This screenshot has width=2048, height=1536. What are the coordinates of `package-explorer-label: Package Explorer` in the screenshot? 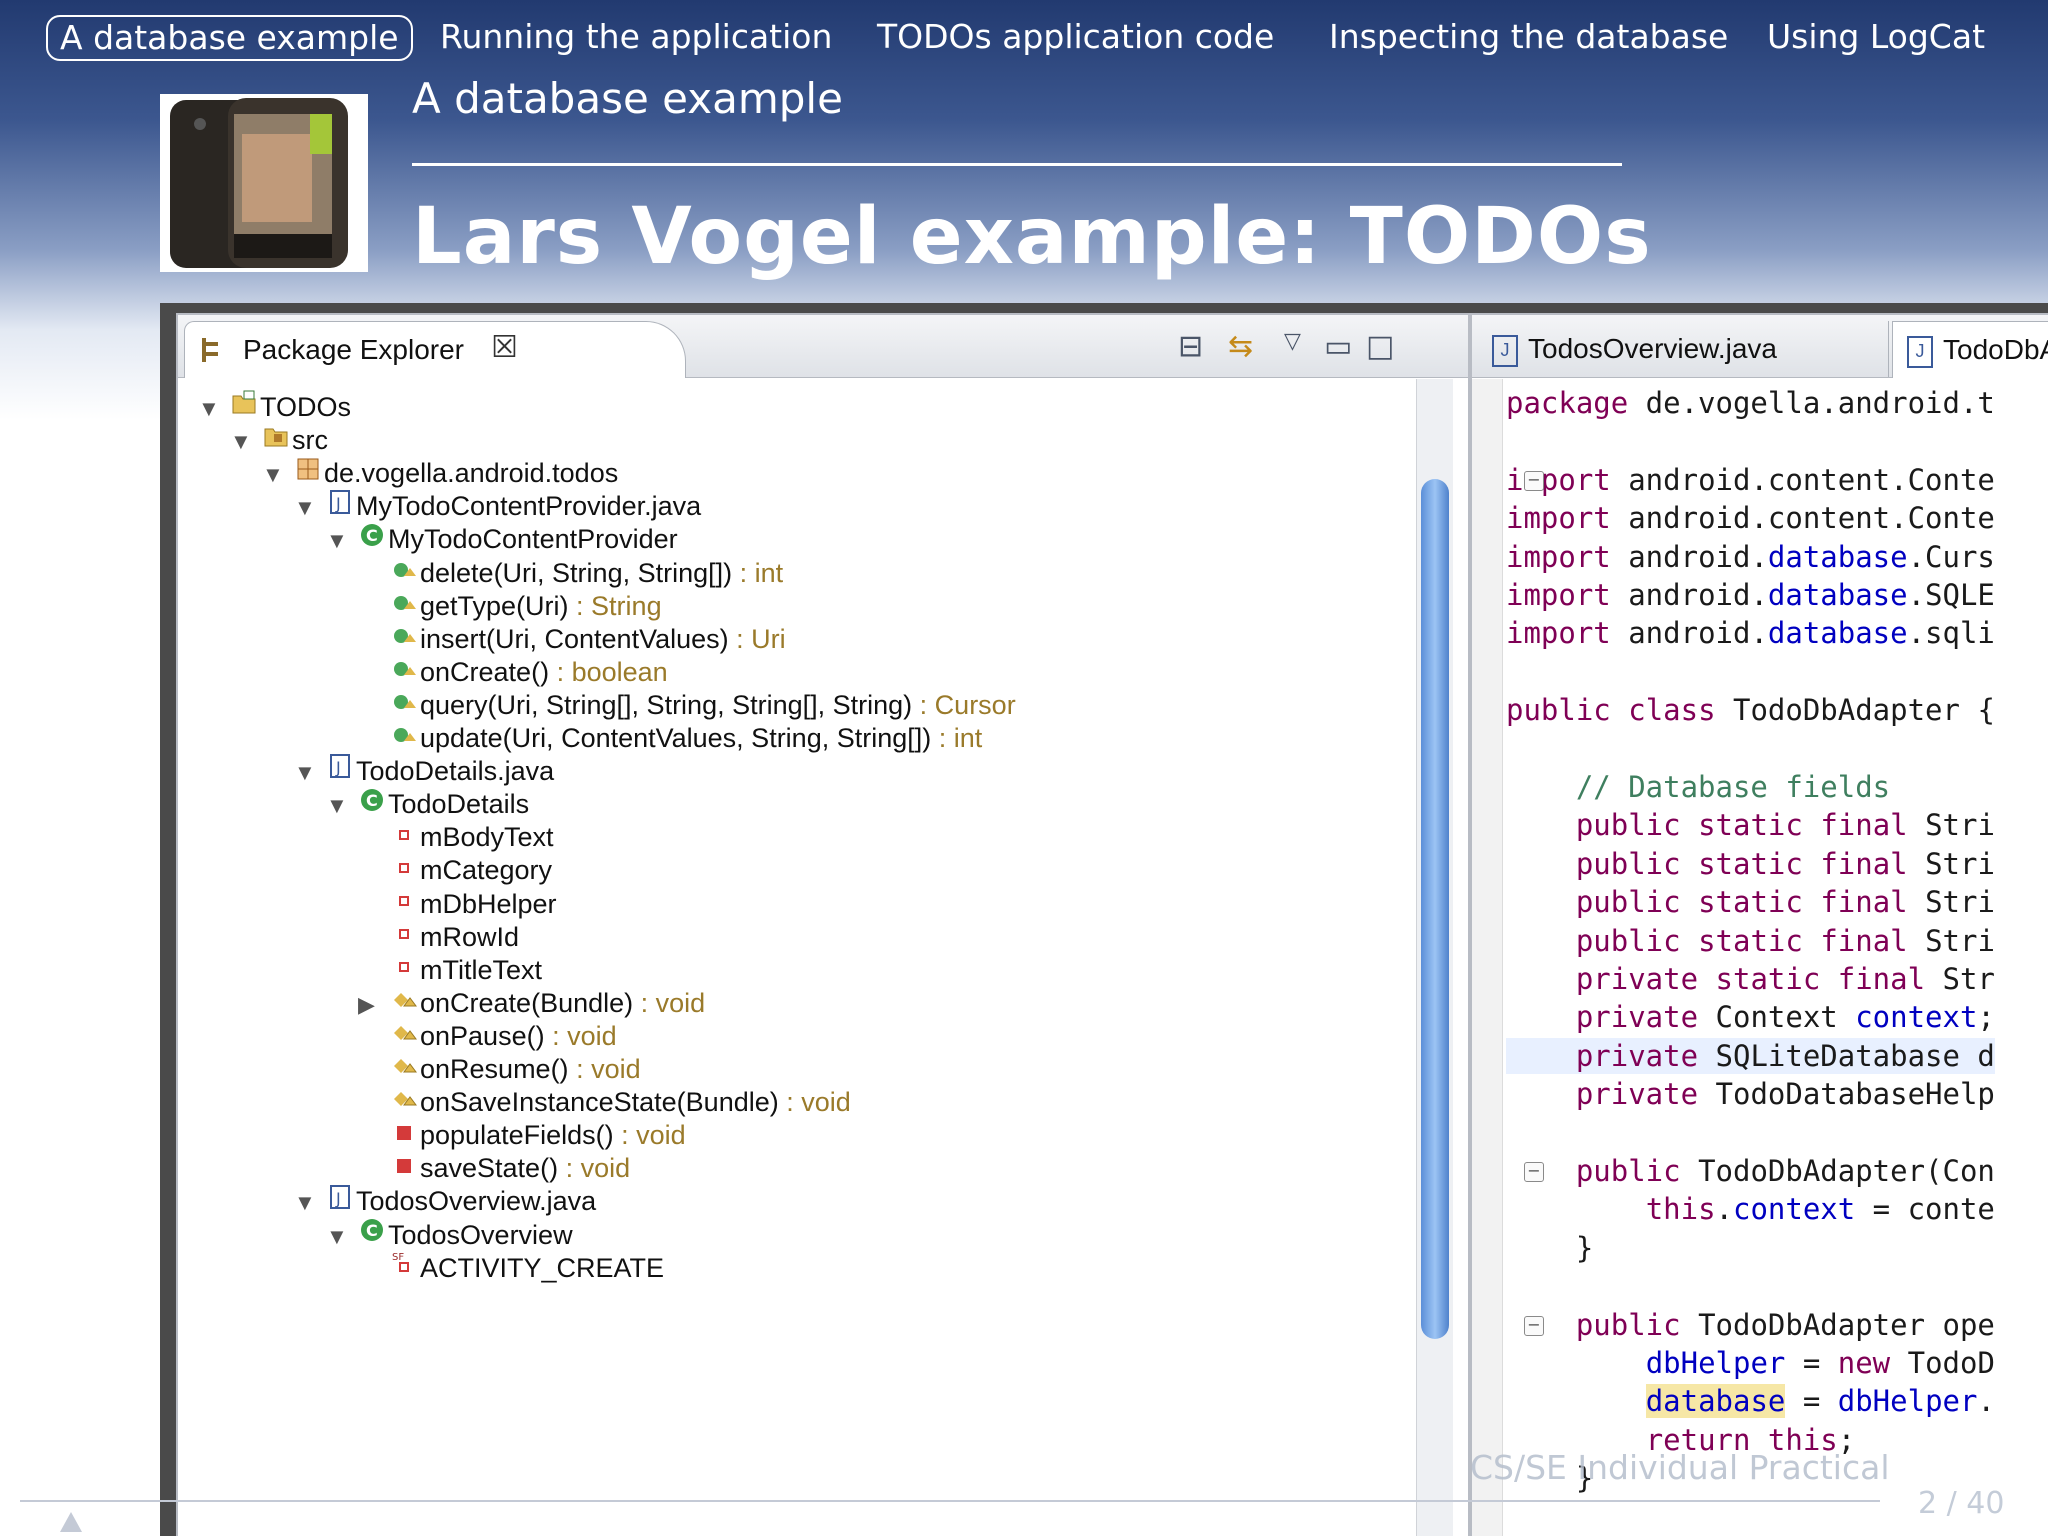 It's located at (354, 349).